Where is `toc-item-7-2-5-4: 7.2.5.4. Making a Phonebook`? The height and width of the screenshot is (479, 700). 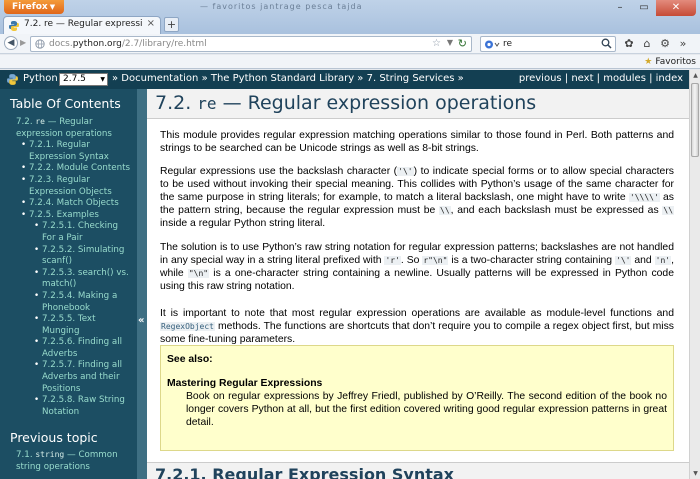 toc-item-7-2-5-4: 7.2.5.4. Making a Phonebook is located at coordinates (75, 302).